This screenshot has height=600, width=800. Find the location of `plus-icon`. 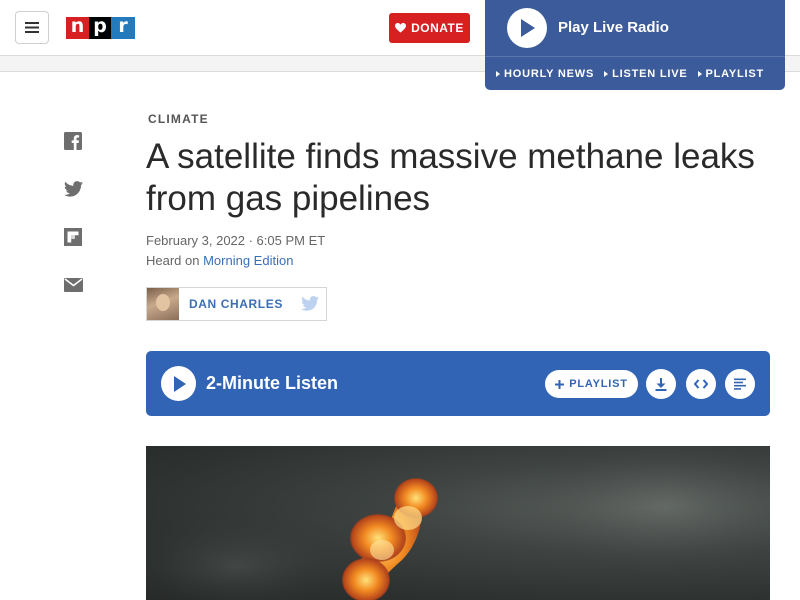

plus-icon is located at coordinates (560, 384).